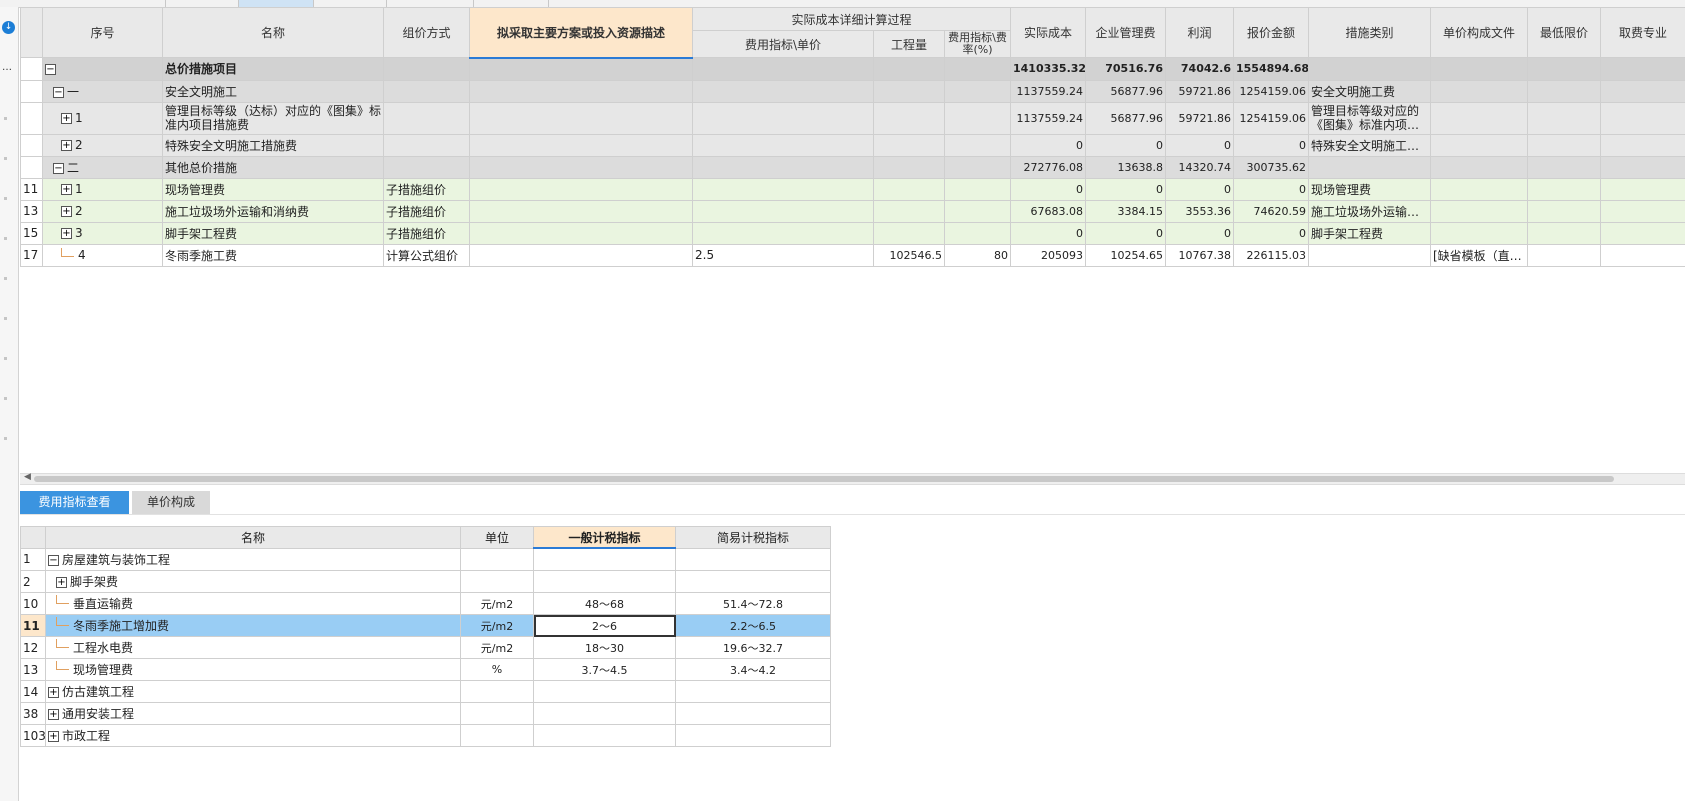  Describe the element at coordinates (273, 189) in the screenshot. I see `name-cell: 现场管理费` at that location.